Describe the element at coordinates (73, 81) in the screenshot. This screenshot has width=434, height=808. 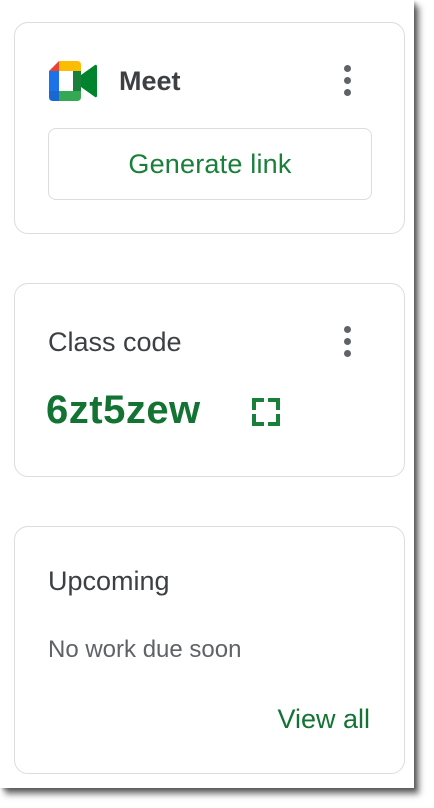
I see `google-meet-logo-icon` at that location.